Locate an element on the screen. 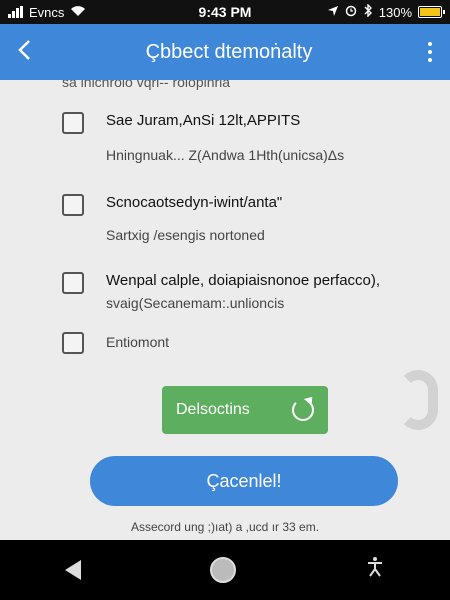 This screenshot has width=450, height=600. battery-percent: 130% is located at coordinates (395, 12).